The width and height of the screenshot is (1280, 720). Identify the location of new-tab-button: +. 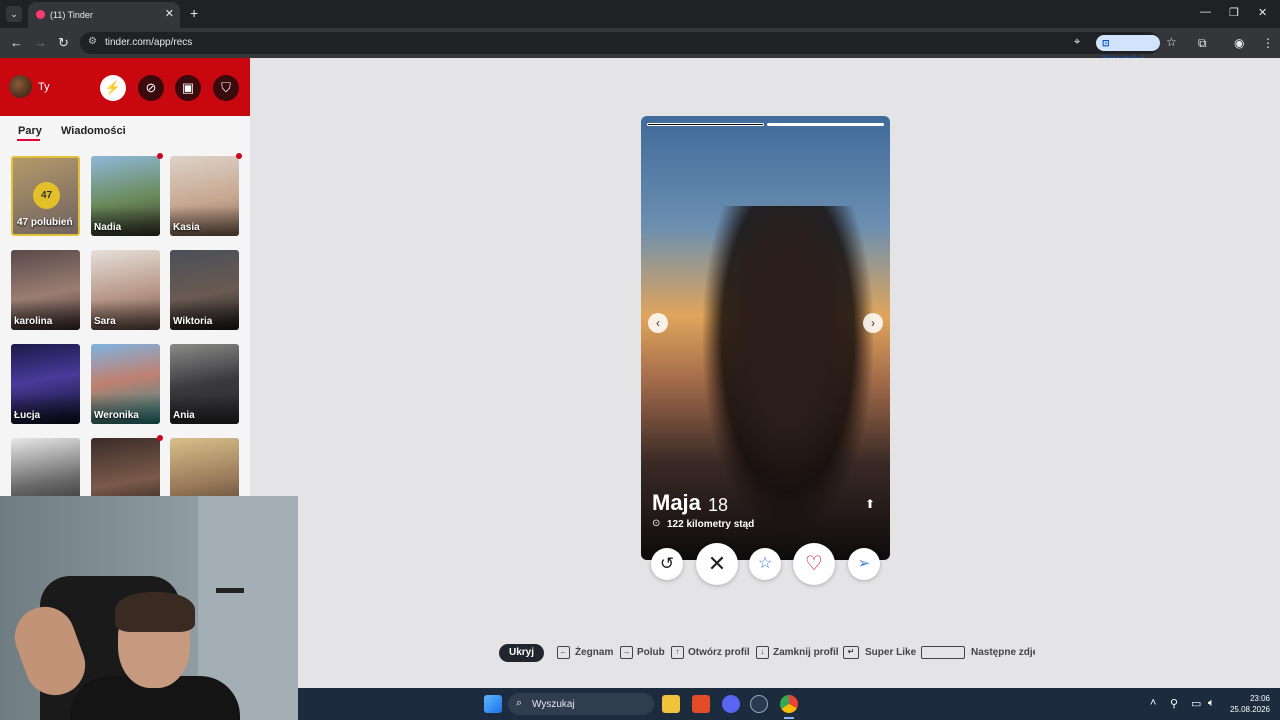
(194, 13).